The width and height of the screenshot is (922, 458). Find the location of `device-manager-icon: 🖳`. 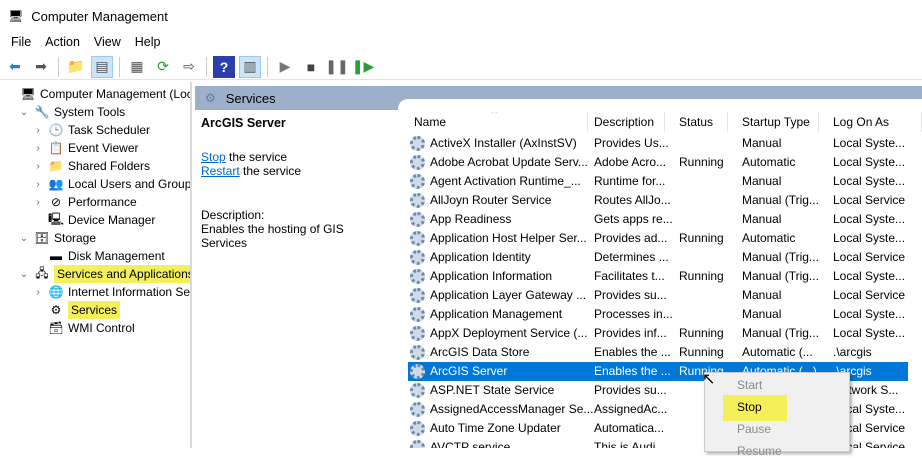

device-manager-icon: 🖳 is located at coordinates (56, 218).